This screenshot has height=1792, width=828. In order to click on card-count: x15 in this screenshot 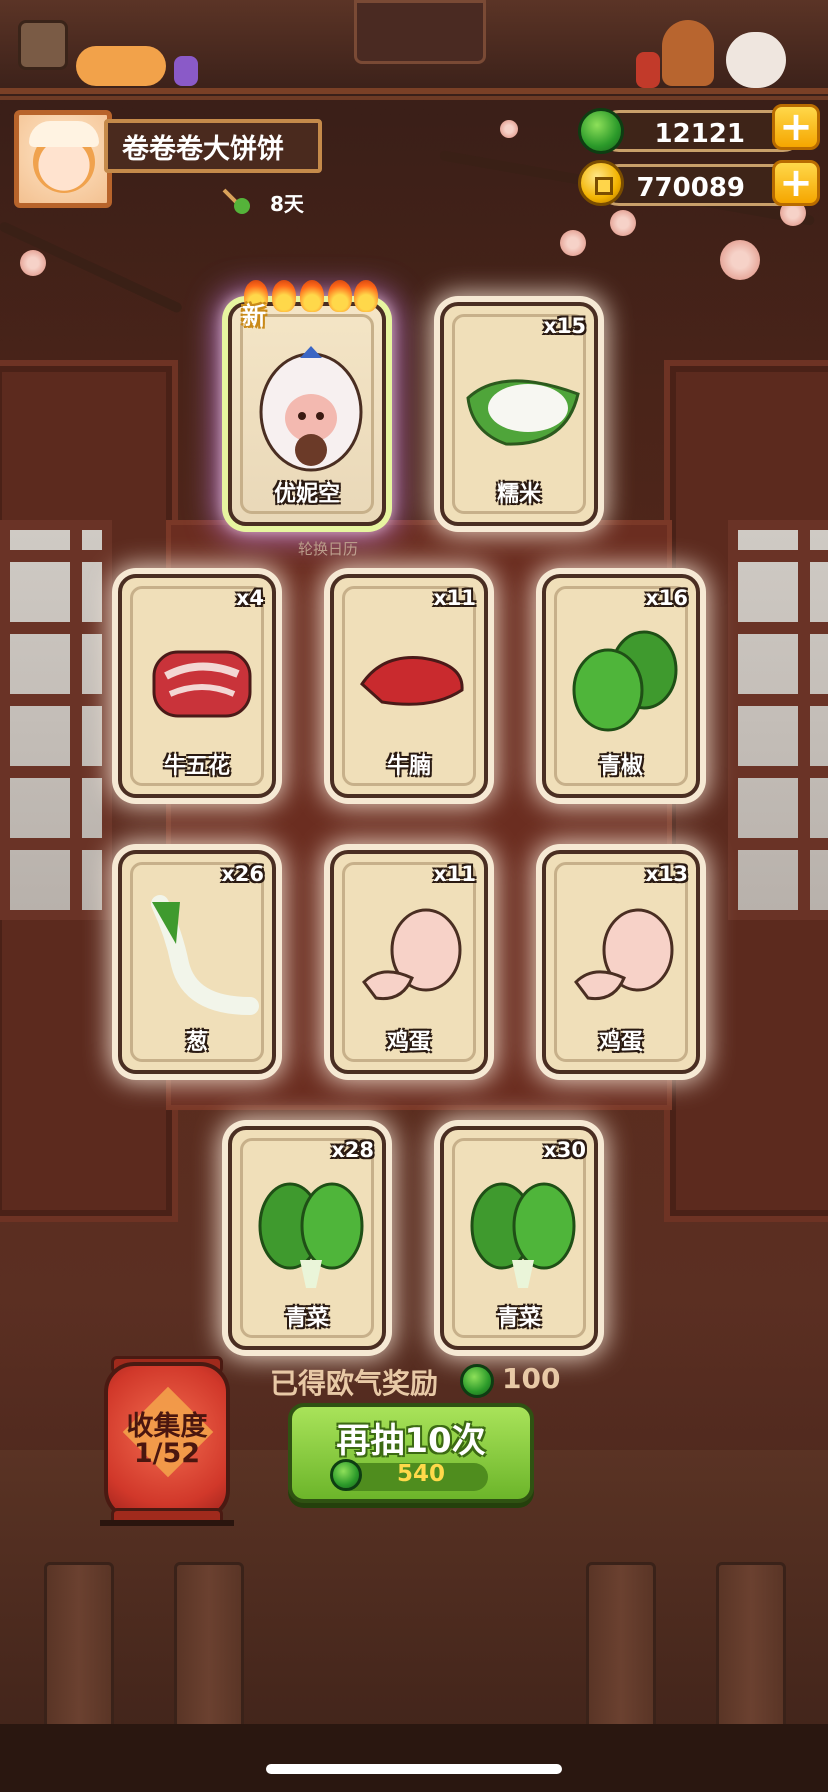, I will do `click(564, 326)`.